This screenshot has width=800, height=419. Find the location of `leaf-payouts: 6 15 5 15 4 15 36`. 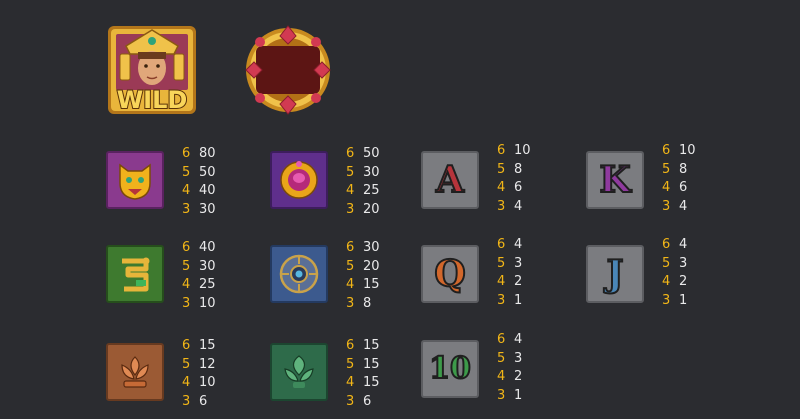

leaf-payouts: 6 15 5 15 4 15 36 is located at coordinates (363, 374).